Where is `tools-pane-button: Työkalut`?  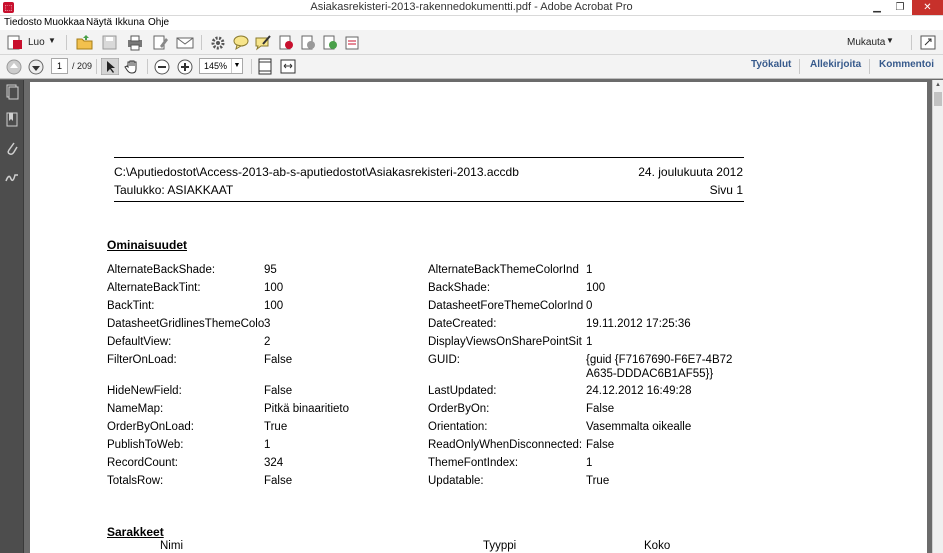
tools-pane-button: Työkalut is located at coordinates (771, 64).